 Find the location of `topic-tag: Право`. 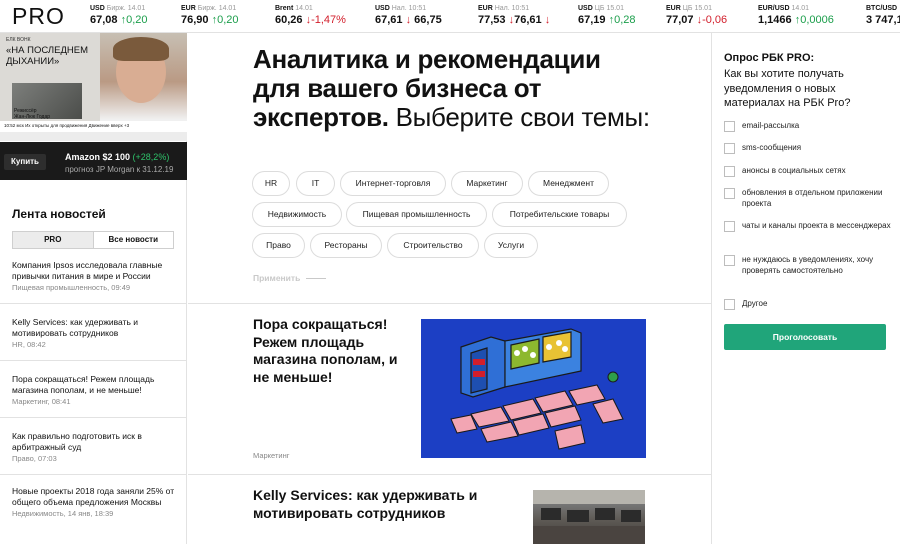

topic-tag: Право is located at coordinates (278, 245).